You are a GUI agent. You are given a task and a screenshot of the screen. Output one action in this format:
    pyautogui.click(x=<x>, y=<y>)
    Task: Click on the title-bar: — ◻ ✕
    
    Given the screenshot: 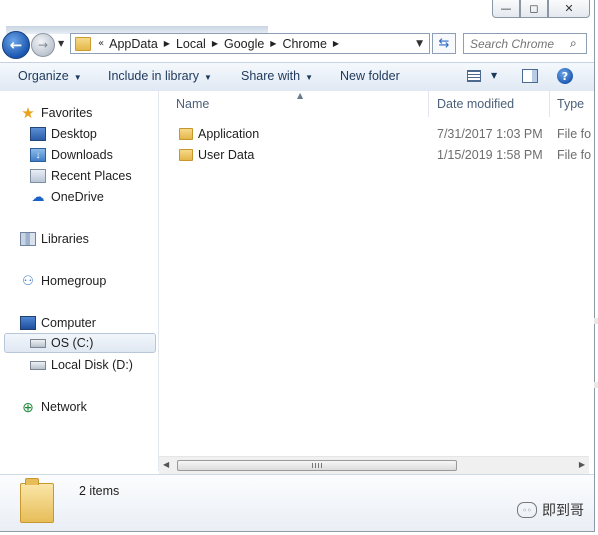 What is the action you would take?
    pyautogui.click(x=297, y=17)
    